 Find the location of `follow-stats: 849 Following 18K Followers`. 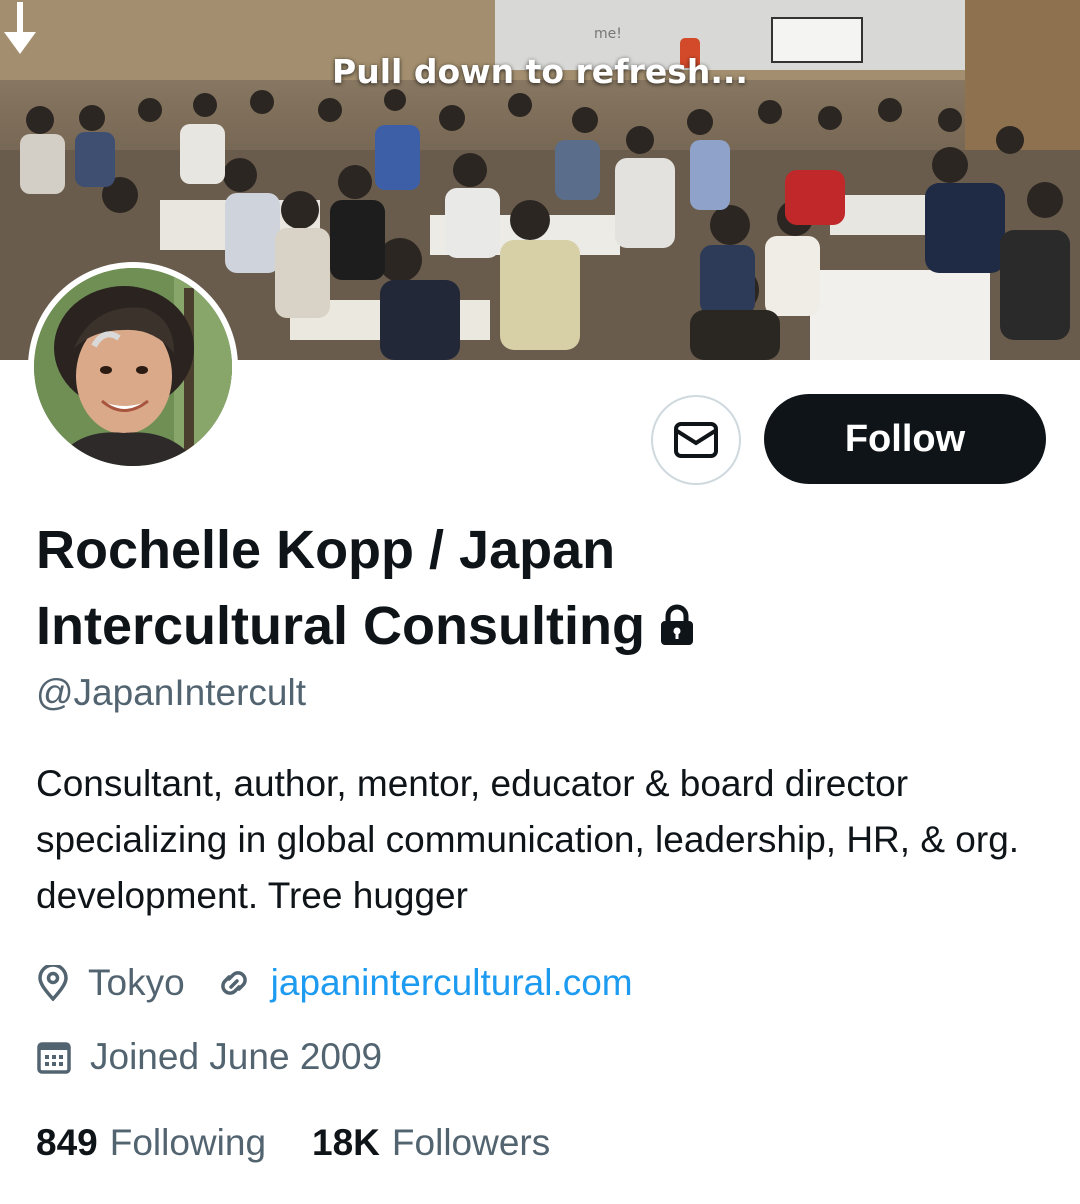

follow-stats: 849 Following 18K Followers is located at coordinates (316, 1143).